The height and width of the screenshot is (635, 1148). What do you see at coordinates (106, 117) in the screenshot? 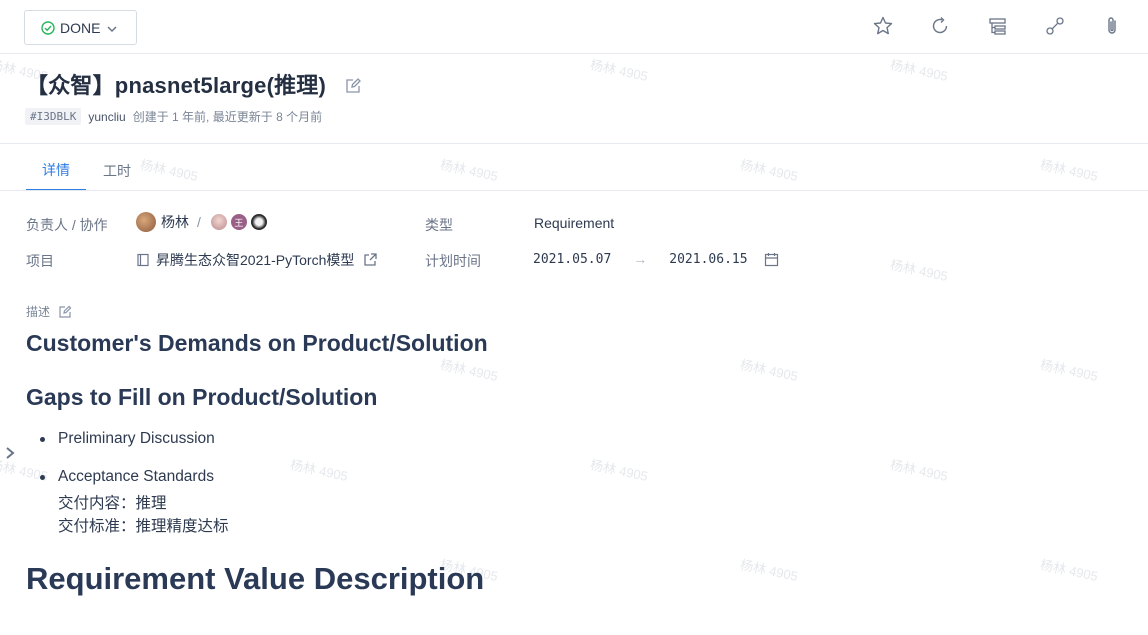
I see `author-name: yuncliu` at bounding box center [106, 117].